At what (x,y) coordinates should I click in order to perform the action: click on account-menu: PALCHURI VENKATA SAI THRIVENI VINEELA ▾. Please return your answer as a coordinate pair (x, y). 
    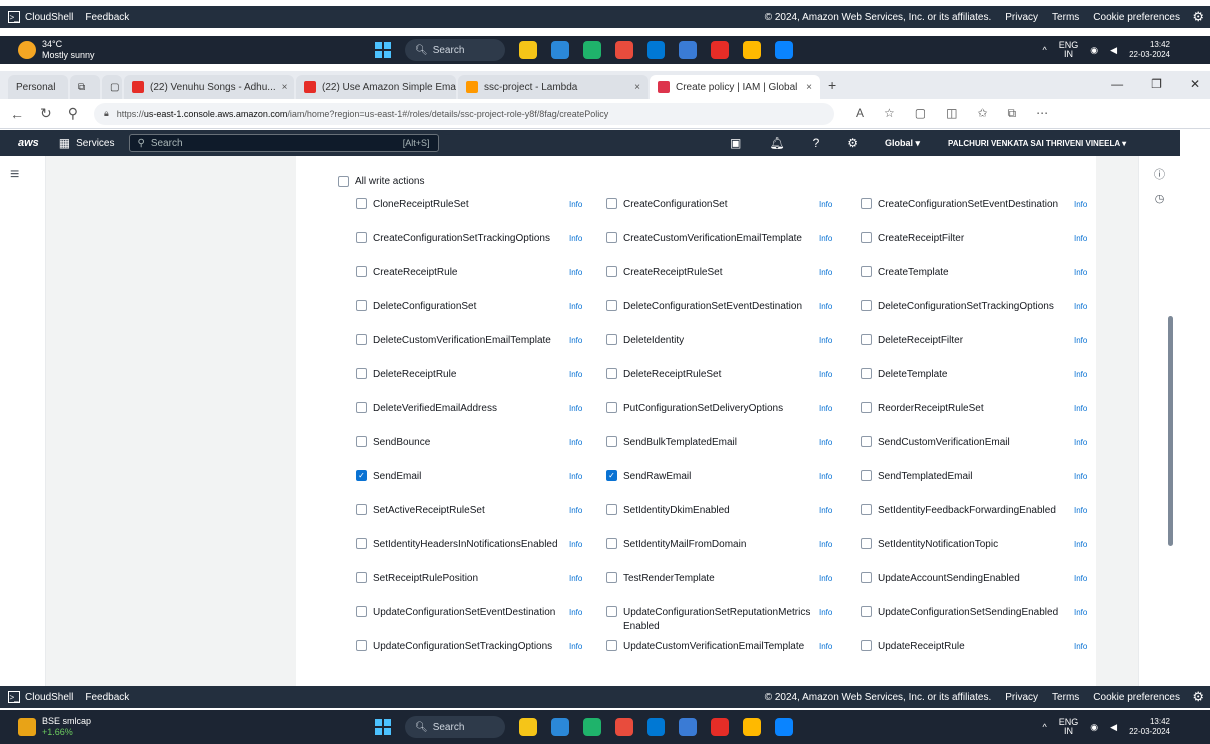
    Looking at the image, I should click on (1037, 143).